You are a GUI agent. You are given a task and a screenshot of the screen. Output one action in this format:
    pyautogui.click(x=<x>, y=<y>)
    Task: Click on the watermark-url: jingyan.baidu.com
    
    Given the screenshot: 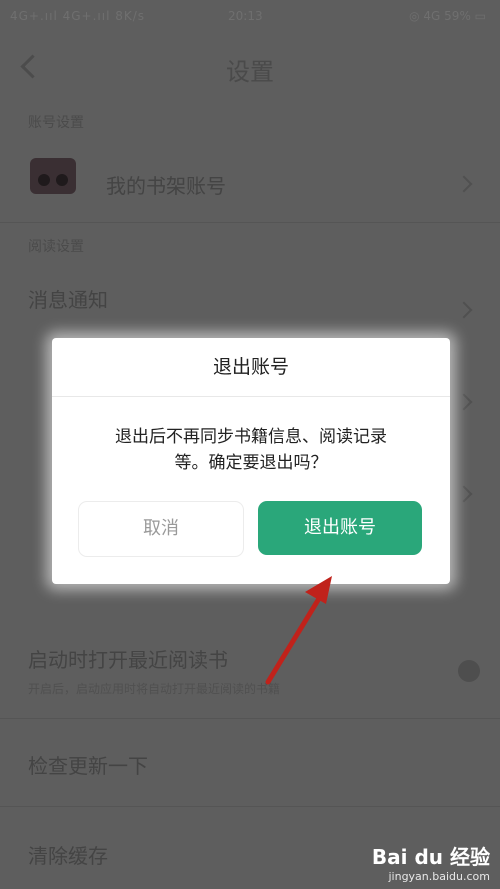 What is the action you would take?
    pyautogui.click(x=439, y=876)
    